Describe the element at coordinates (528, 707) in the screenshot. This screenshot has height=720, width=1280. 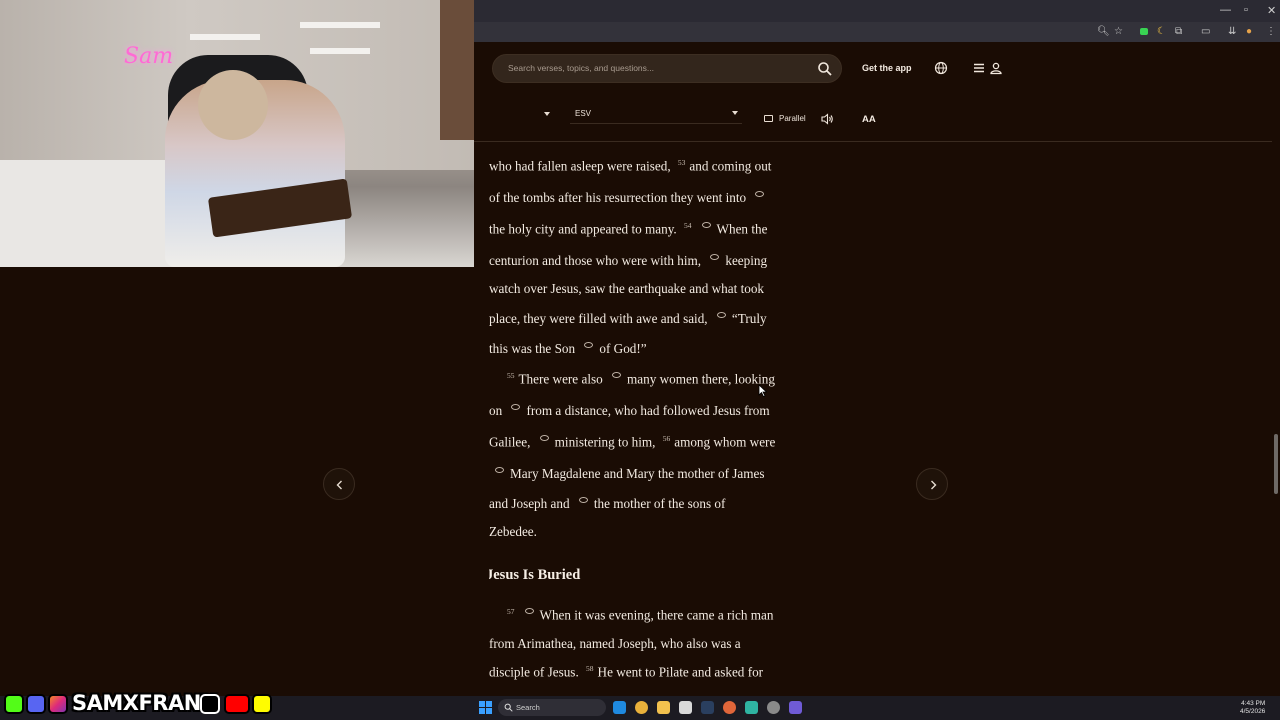
I see `taskbar-search-label: Search` at that location.